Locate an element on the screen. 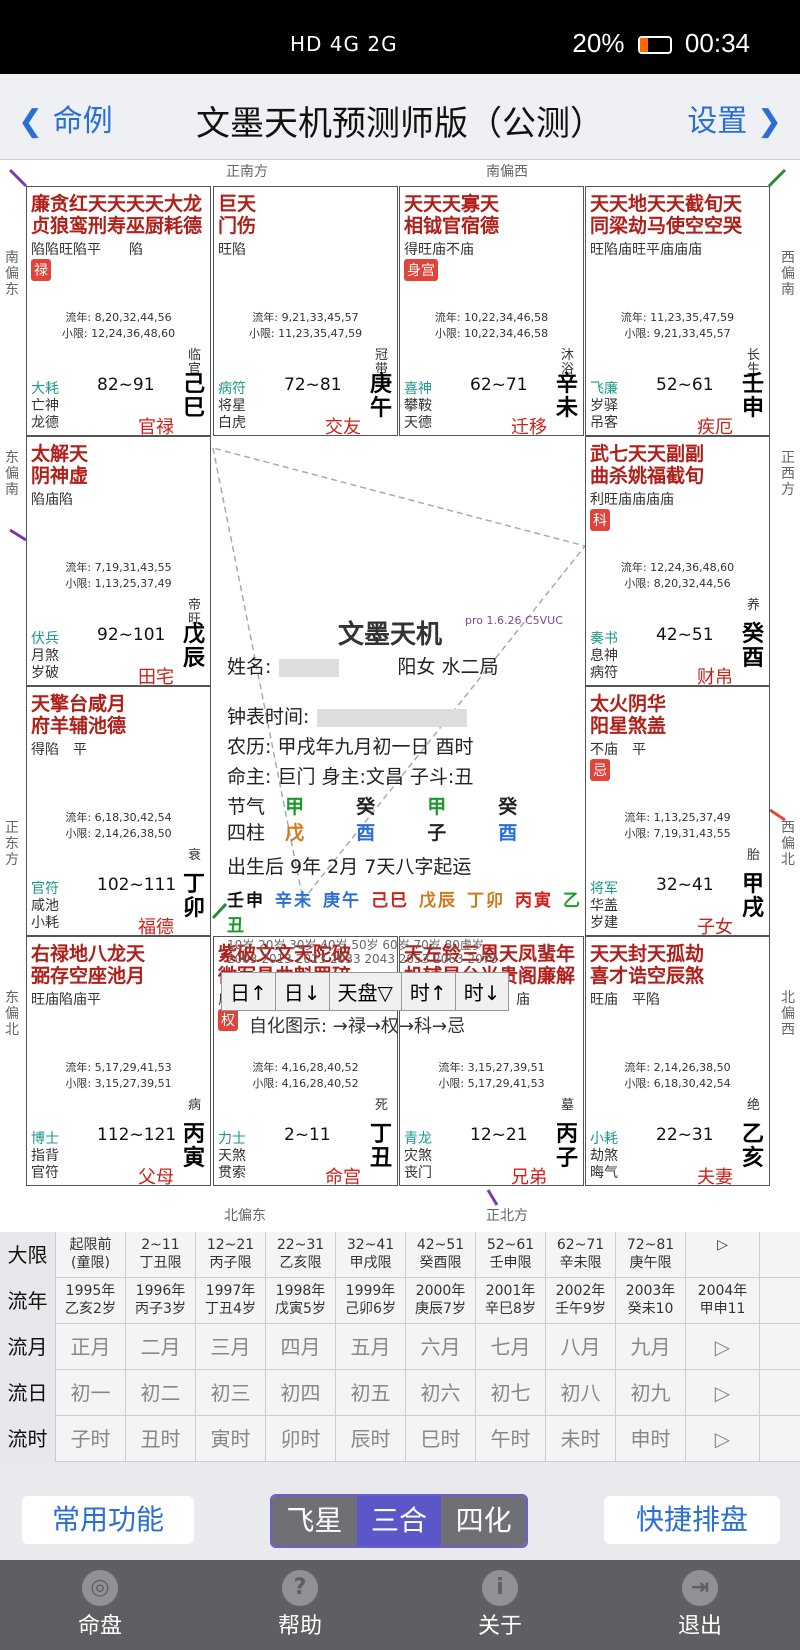  timeline-cell: 初四 is located at coordinates (301, 1393).